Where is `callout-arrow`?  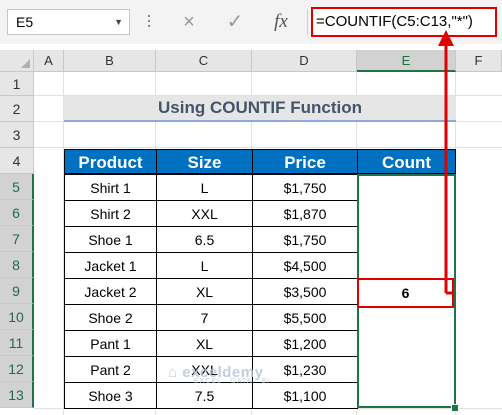
callout-arrow is located at coordinates (446, 162).